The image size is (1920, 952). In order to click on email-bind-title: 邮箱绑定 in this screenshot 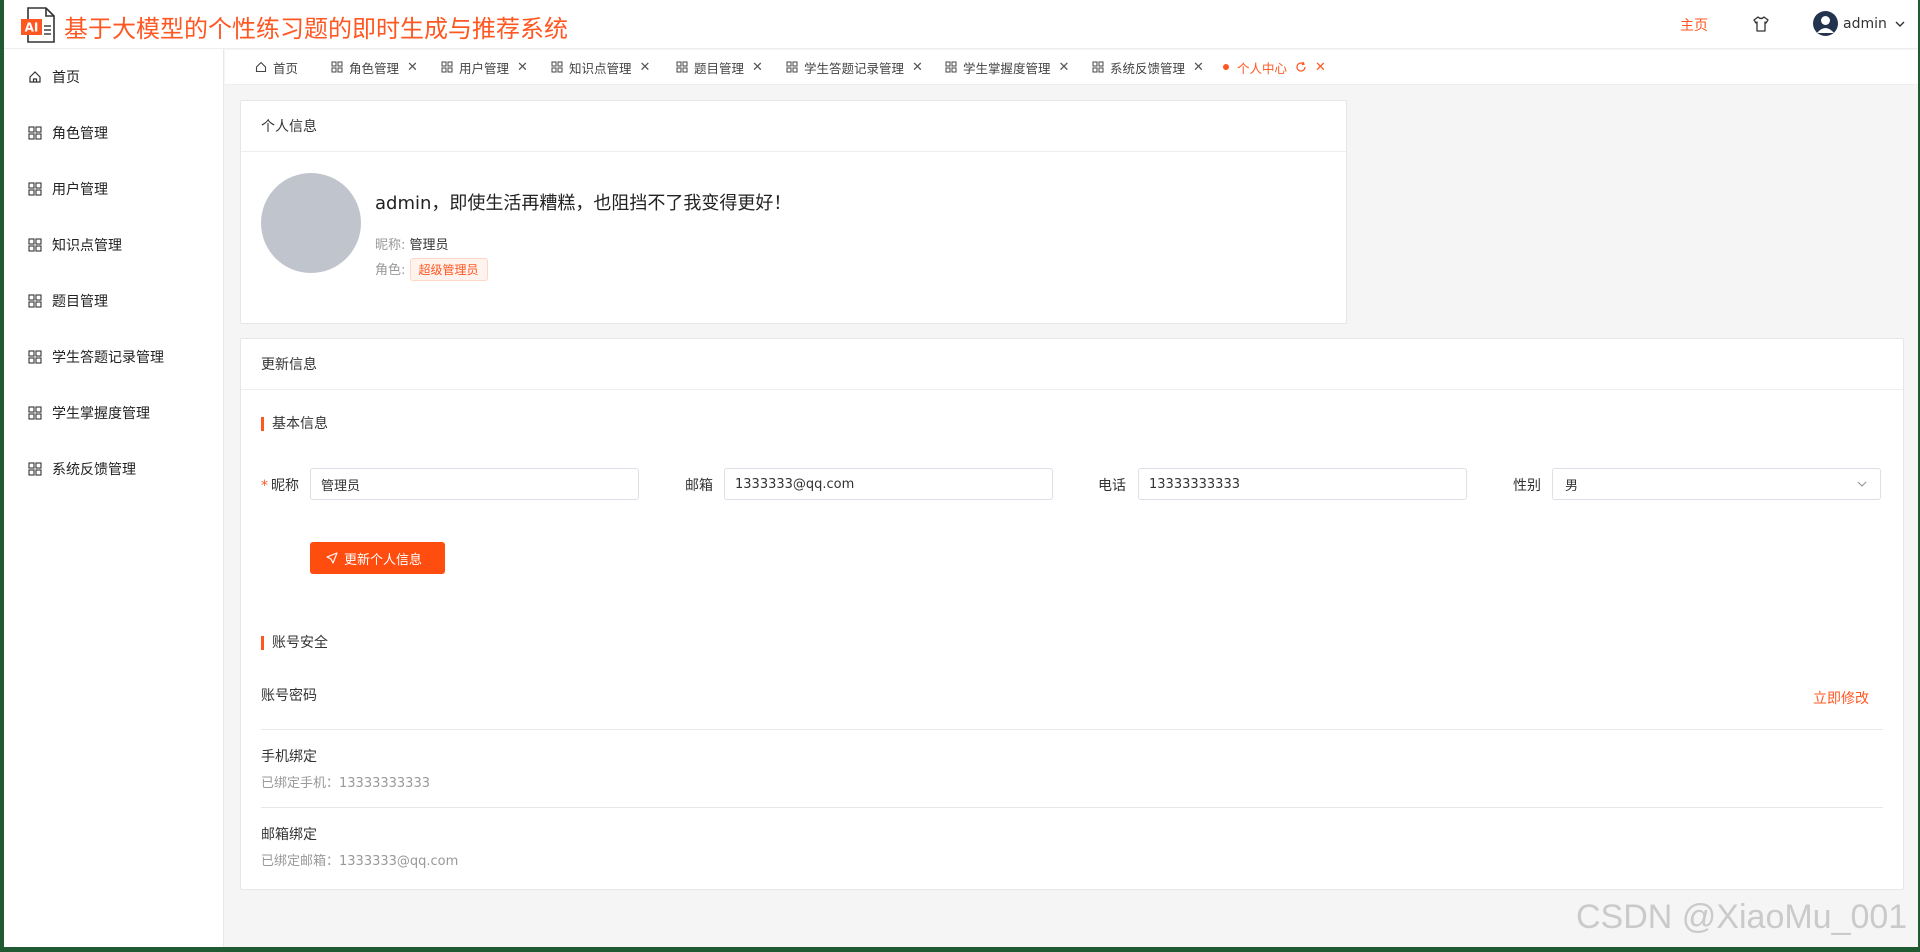, I will do `click(289, 835)`.